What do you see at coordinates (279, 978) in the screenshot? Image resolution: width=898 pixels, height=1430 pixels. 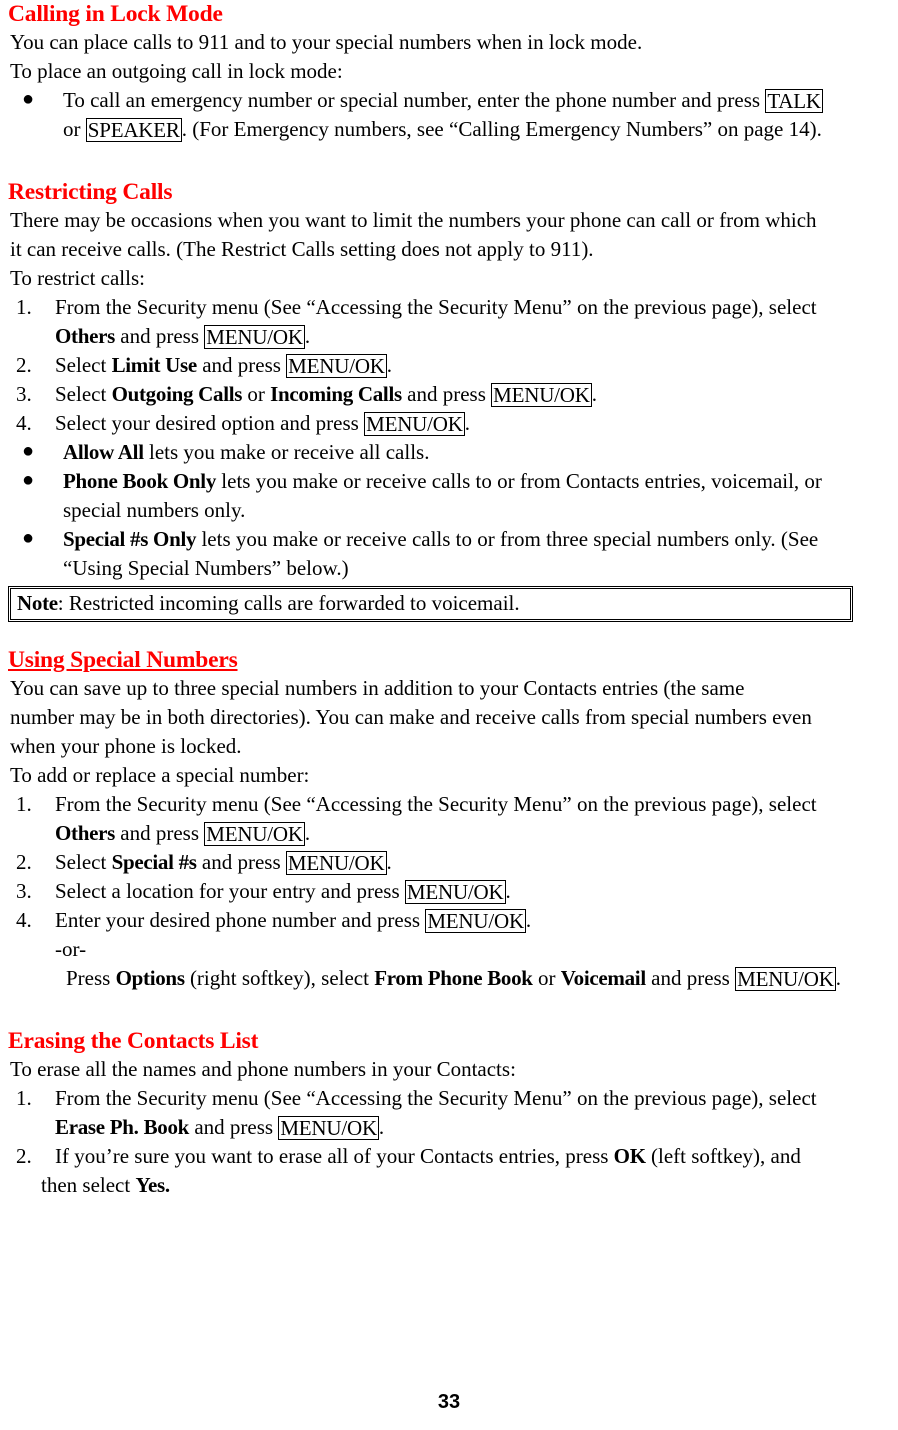 I see `alt-text: (right softkey), select` at bounding box center [279, 978].